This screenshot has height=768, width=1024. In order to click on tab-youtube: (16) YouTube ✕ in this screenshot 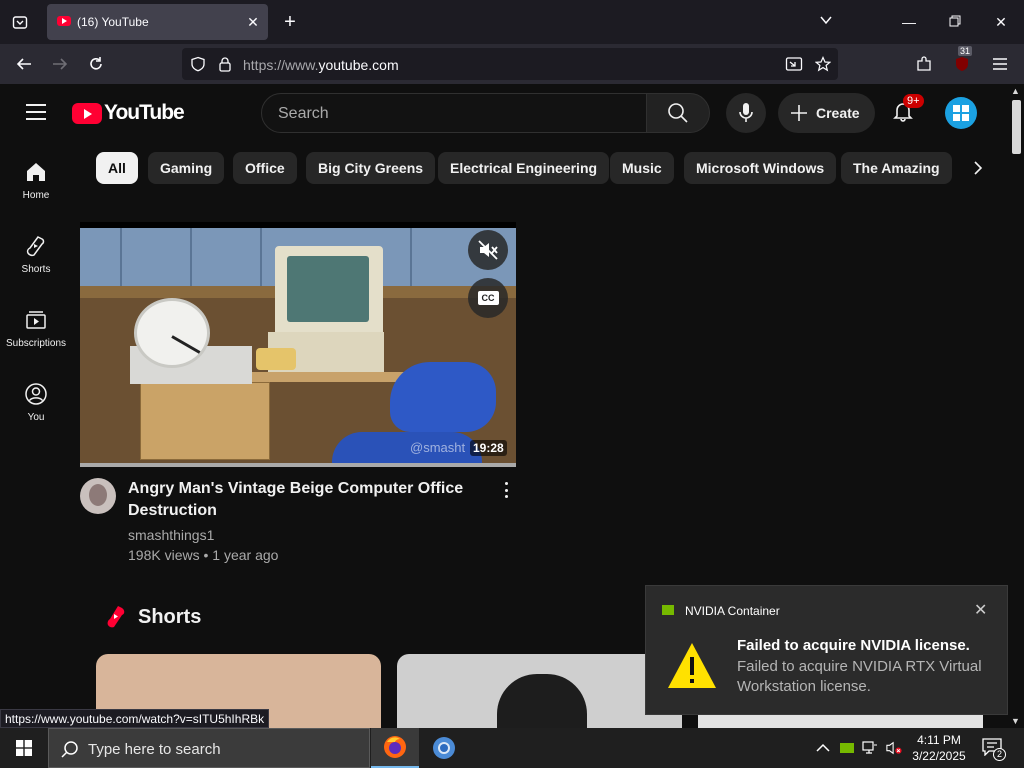, I will do `click(157, 22)`.